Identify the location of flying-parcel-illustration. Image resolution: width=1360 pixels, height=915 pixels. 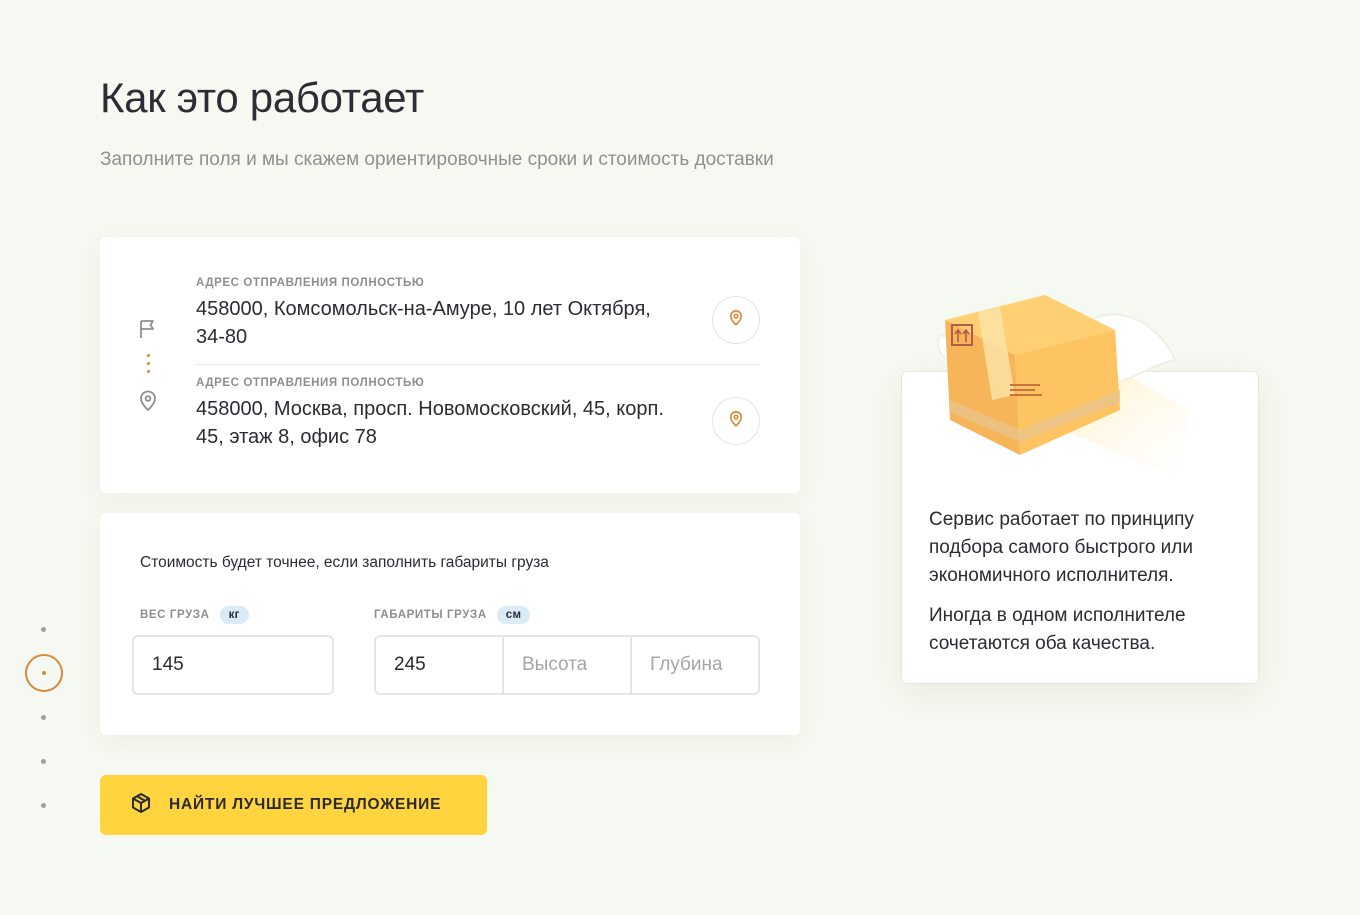
(1060, 395).